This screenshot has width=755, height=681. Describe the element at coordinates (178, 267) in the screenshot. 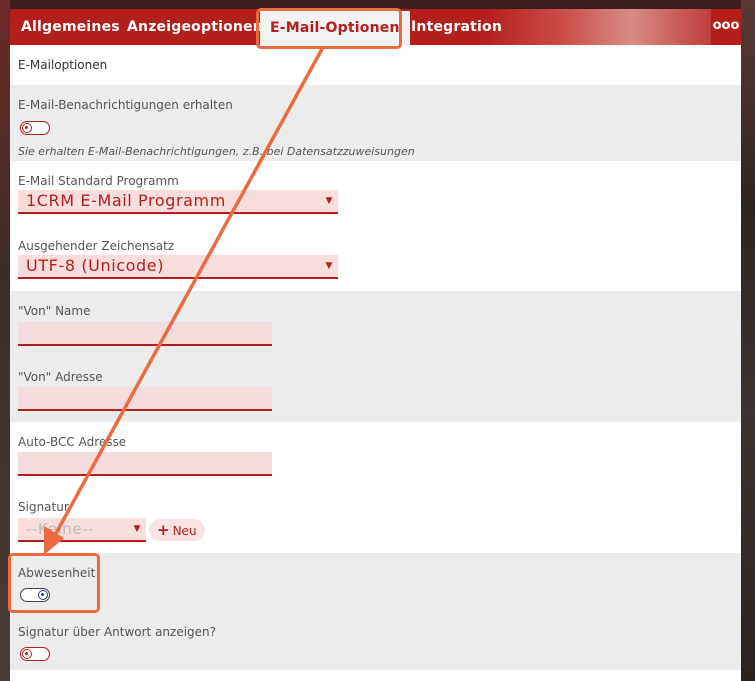

I see `charset-select: UTF-8 (Unicode) ▼` at that location.